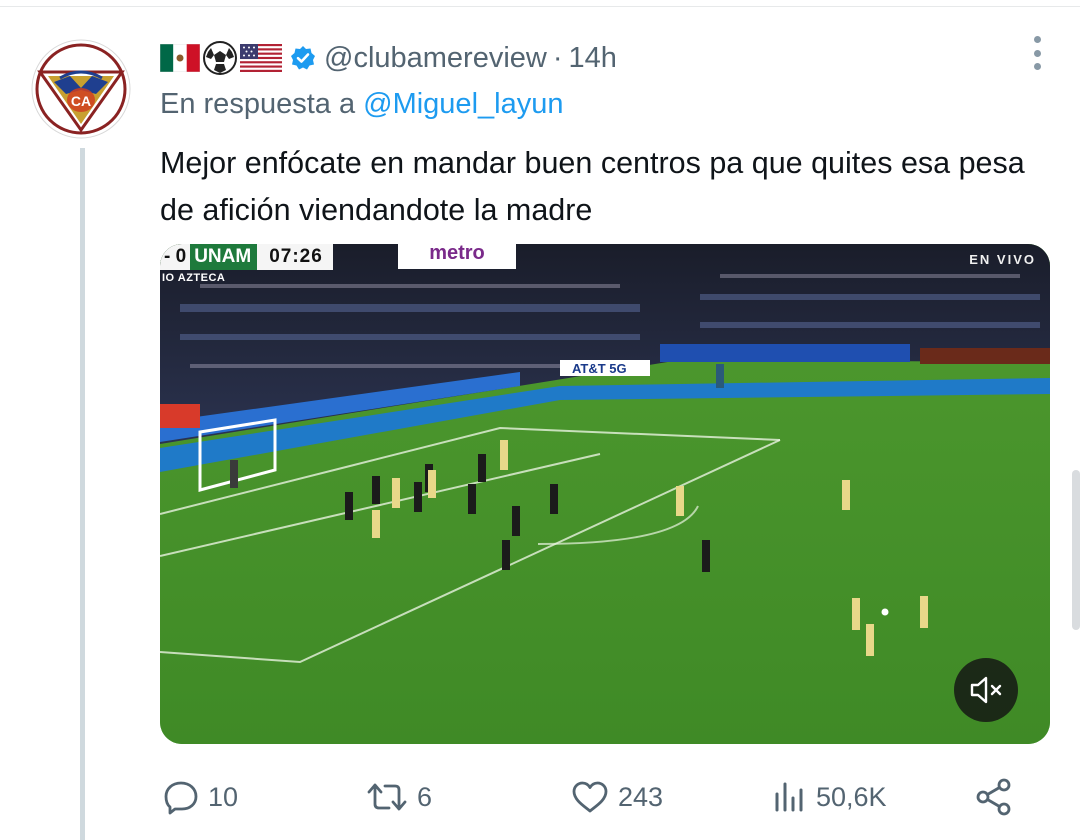 The height and width of the screenshot is (840, 1080). I want to click on volume-muted-icon, so click(986, 690).